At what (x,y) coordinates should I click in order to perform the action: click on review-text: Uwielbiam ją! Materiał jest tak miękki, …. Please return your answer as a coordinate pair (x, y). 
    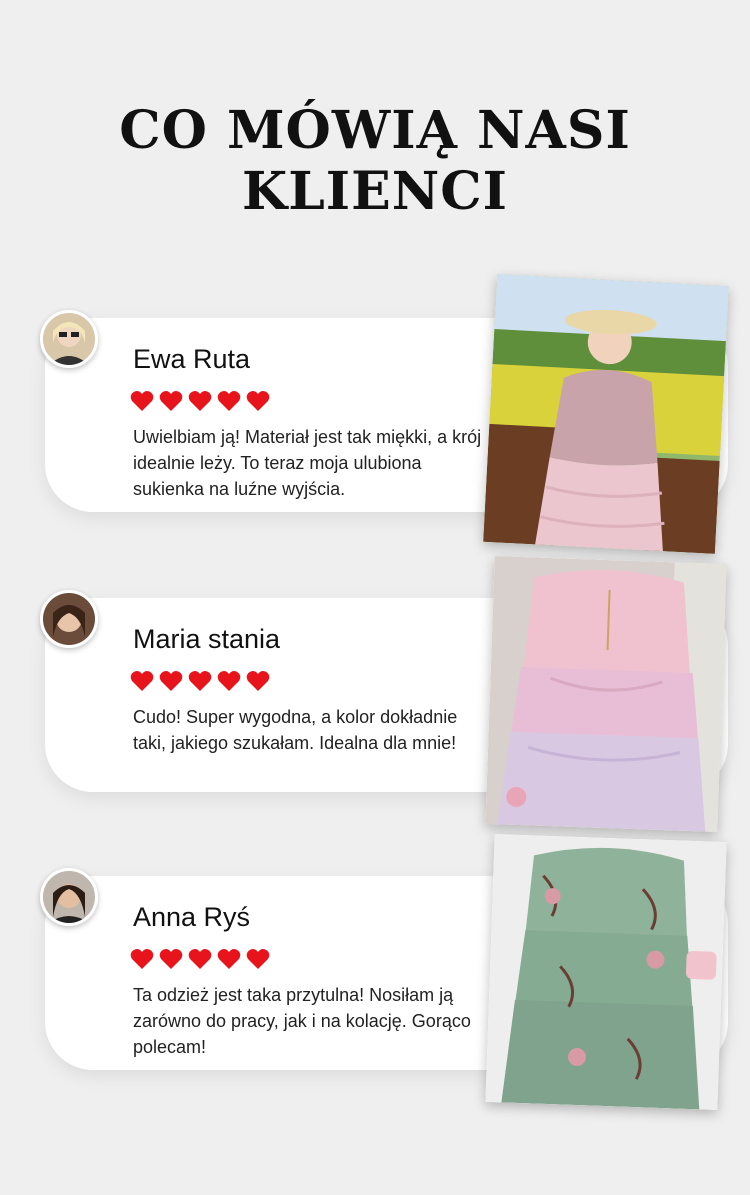
    Looking at the image, I should click on (307, 463).